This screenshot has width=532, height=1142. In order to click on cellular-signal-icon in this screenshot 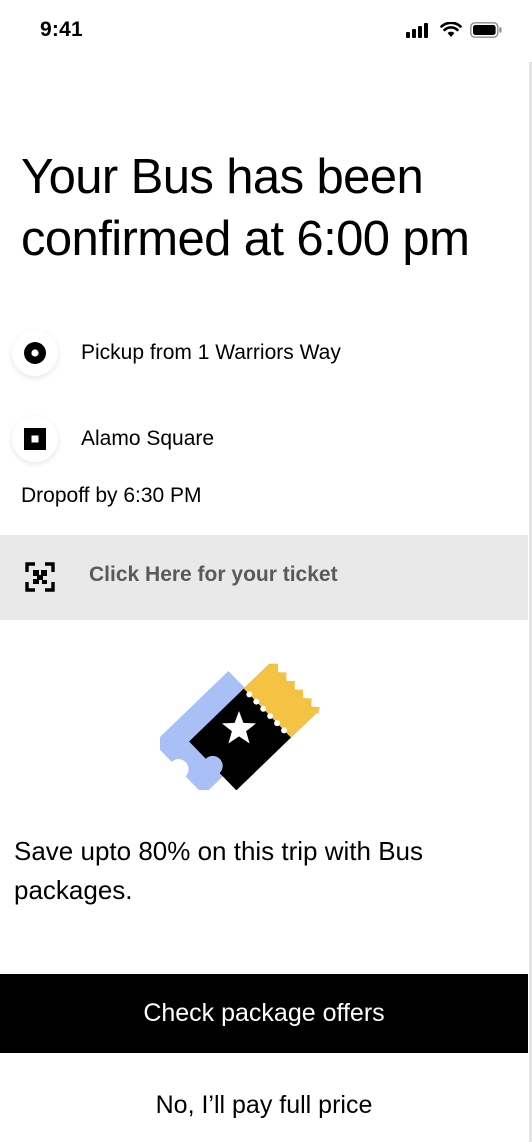, I will do `click(417, 30)`.